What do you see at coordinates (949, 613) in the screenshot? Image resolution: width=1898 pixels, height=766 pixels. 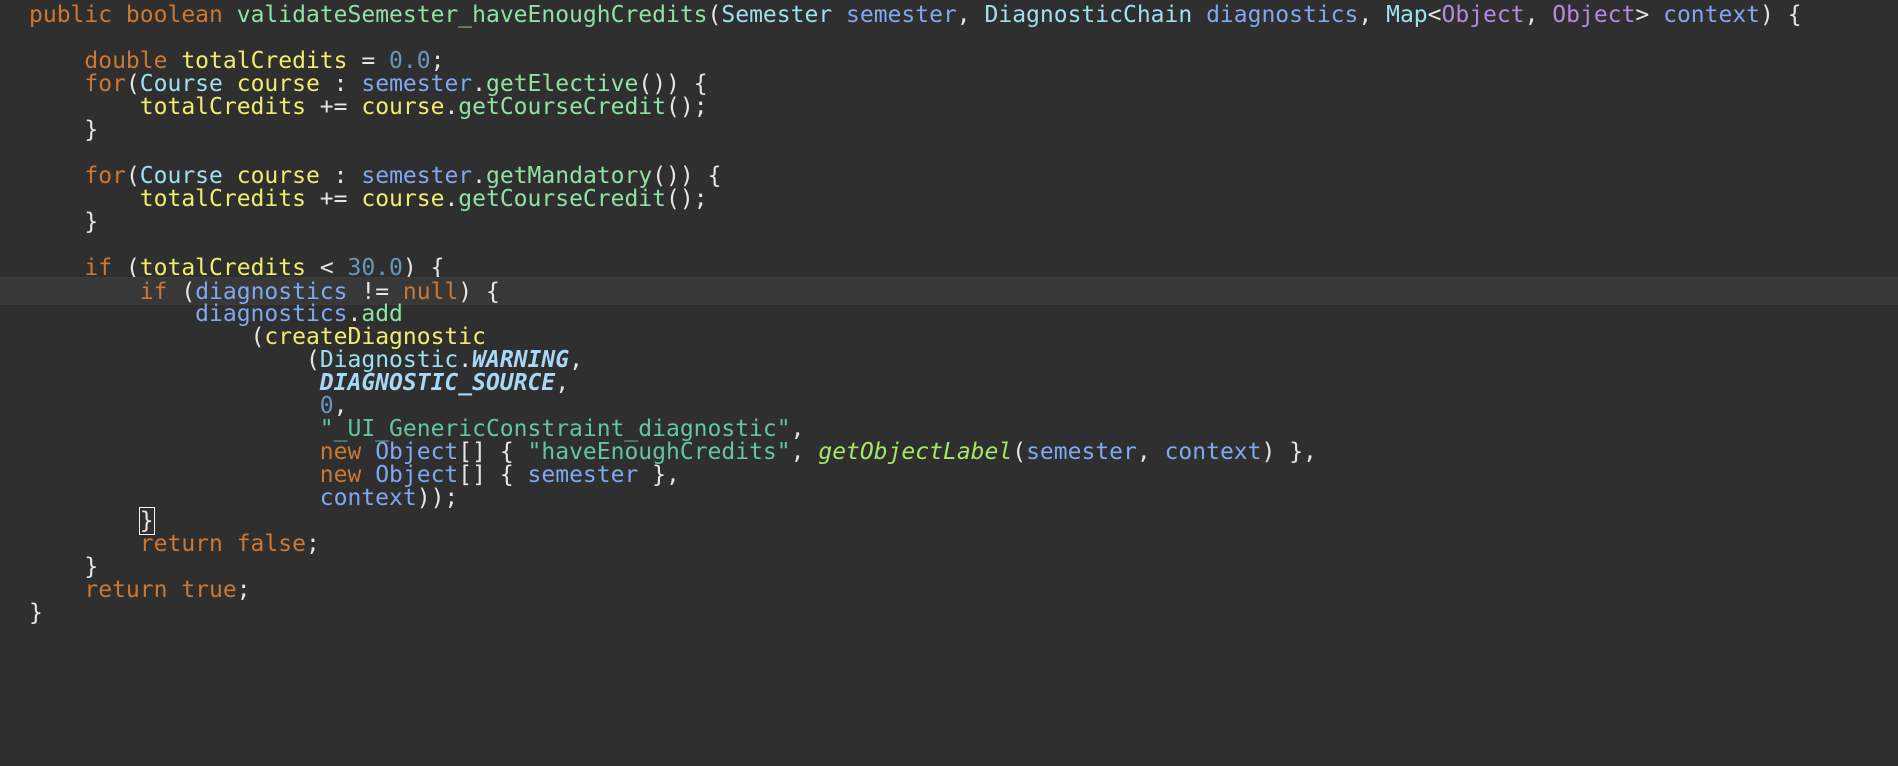 I see `code-line: }` at bounding box center [949, 613].